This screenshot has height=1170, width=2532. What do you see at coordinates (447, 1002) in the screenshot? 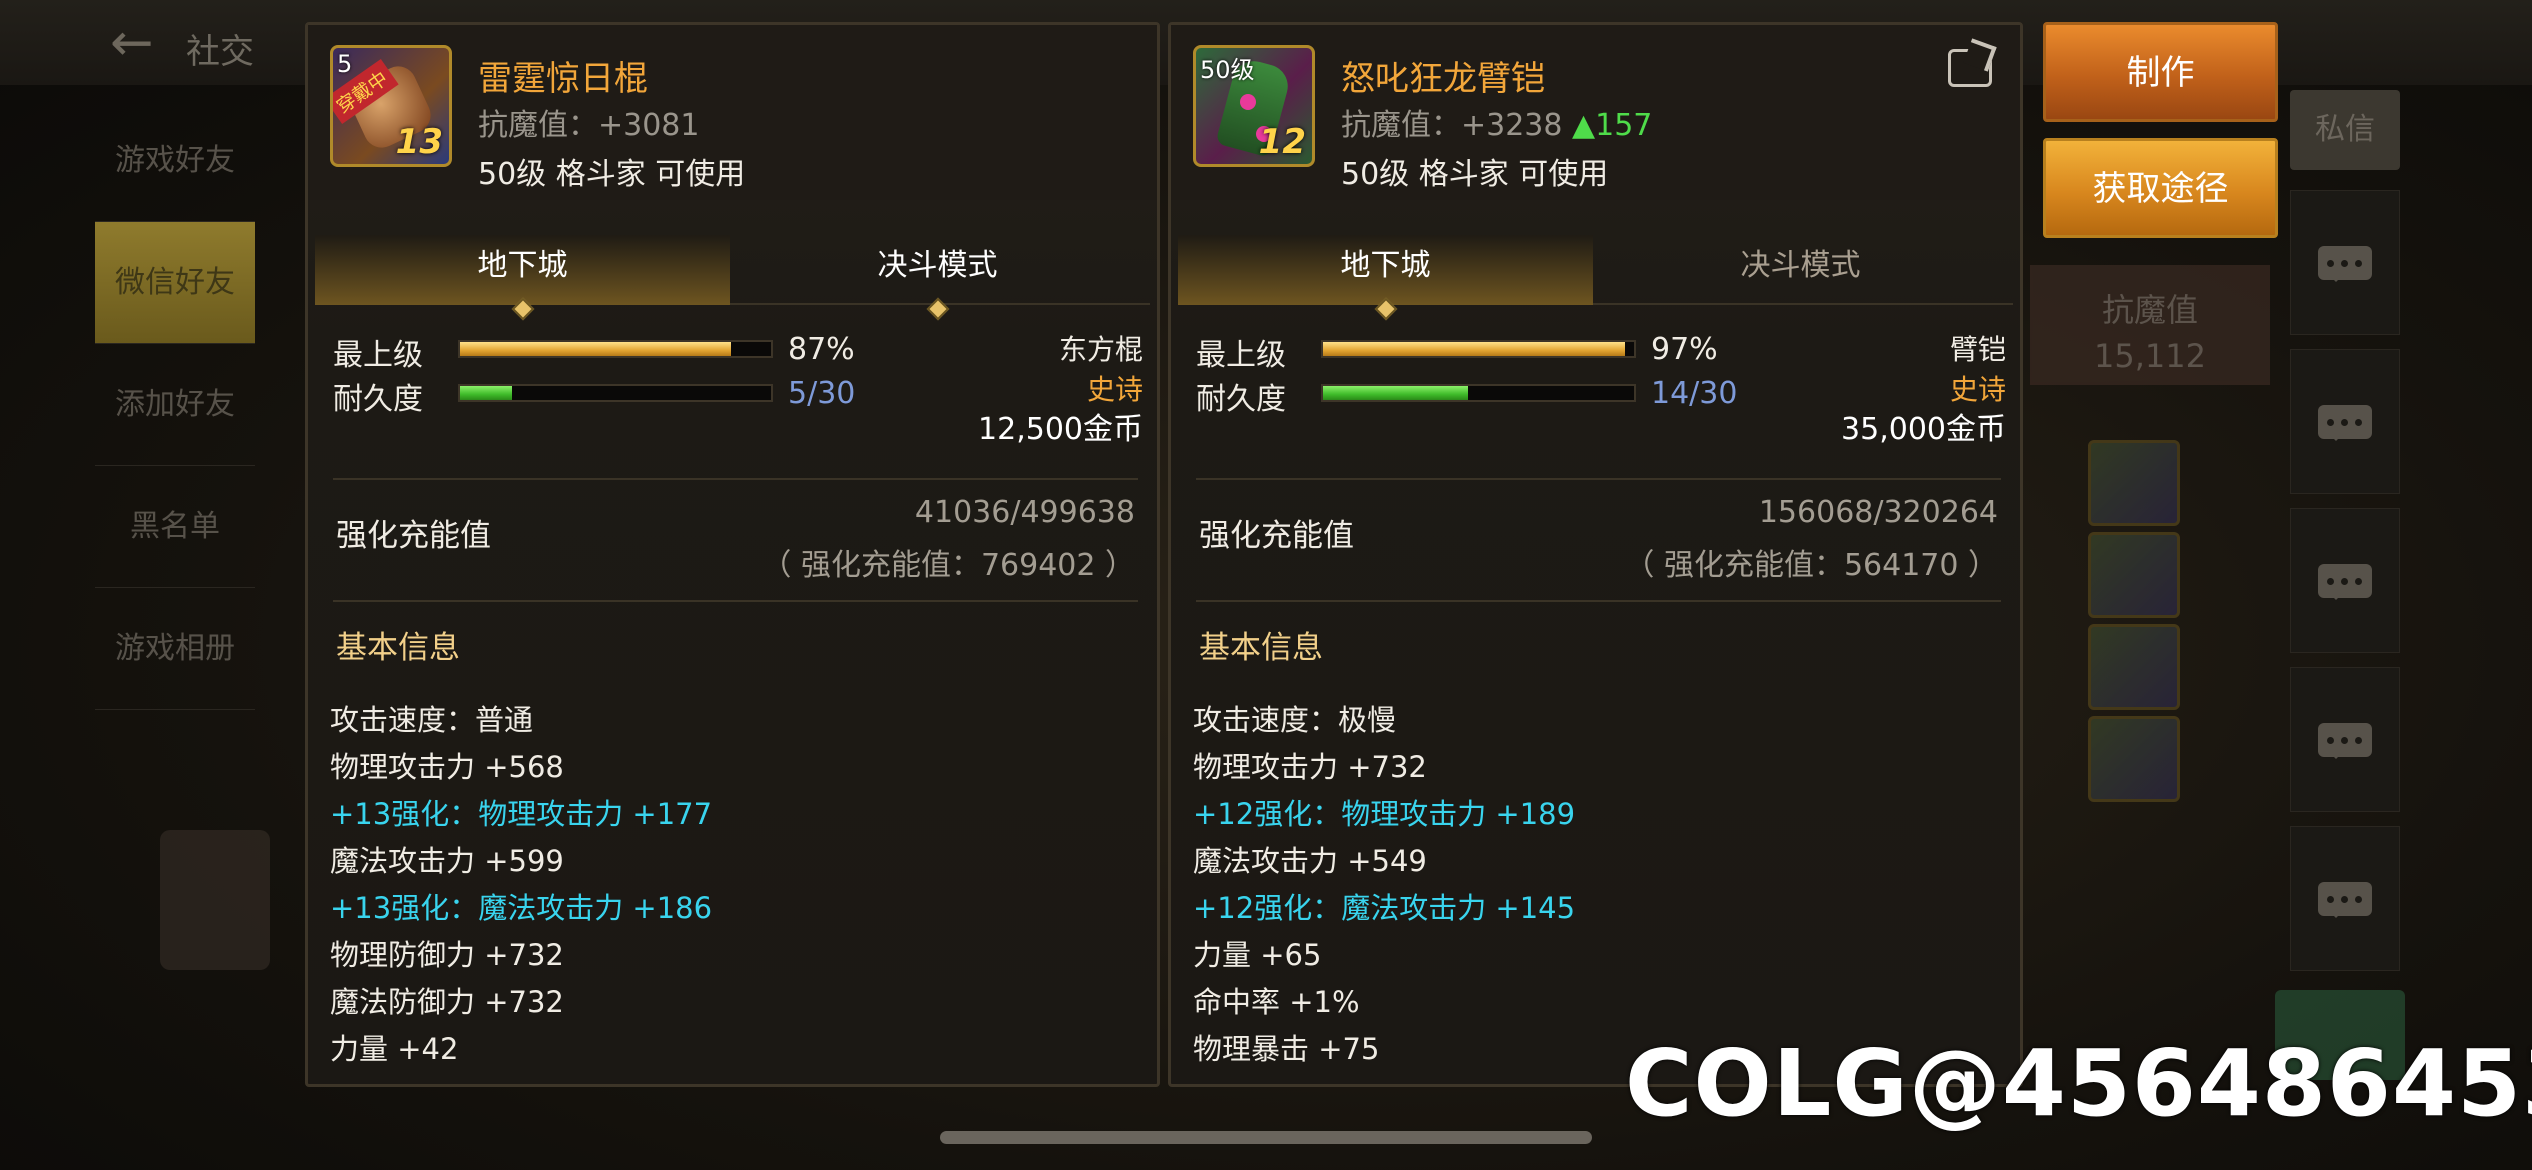
I see `attribute-line: 魔法防御力 +732` at bounding box center [447, 1002].